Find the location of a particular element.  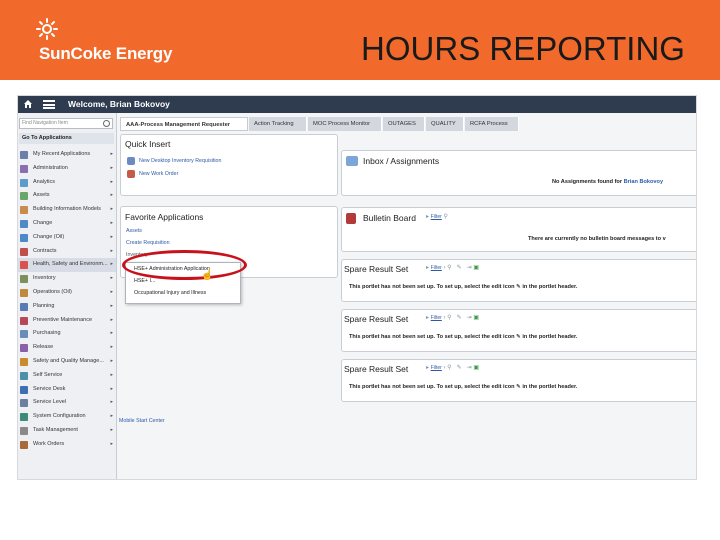

dropdown-item: Occupational Injury and Illness is located at coordinates (170, 293).